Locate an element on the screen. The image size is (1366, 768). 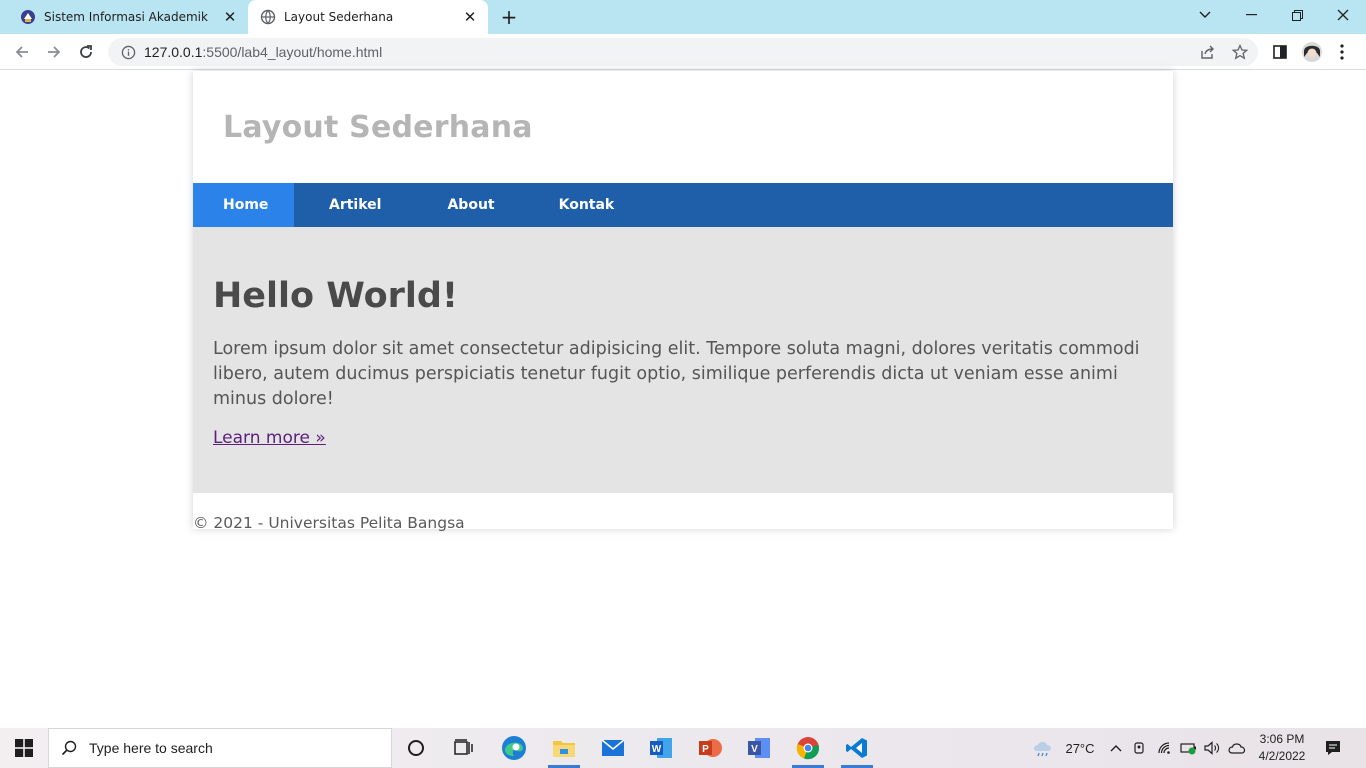
chrome-icon is located at coordinates (808, 748).